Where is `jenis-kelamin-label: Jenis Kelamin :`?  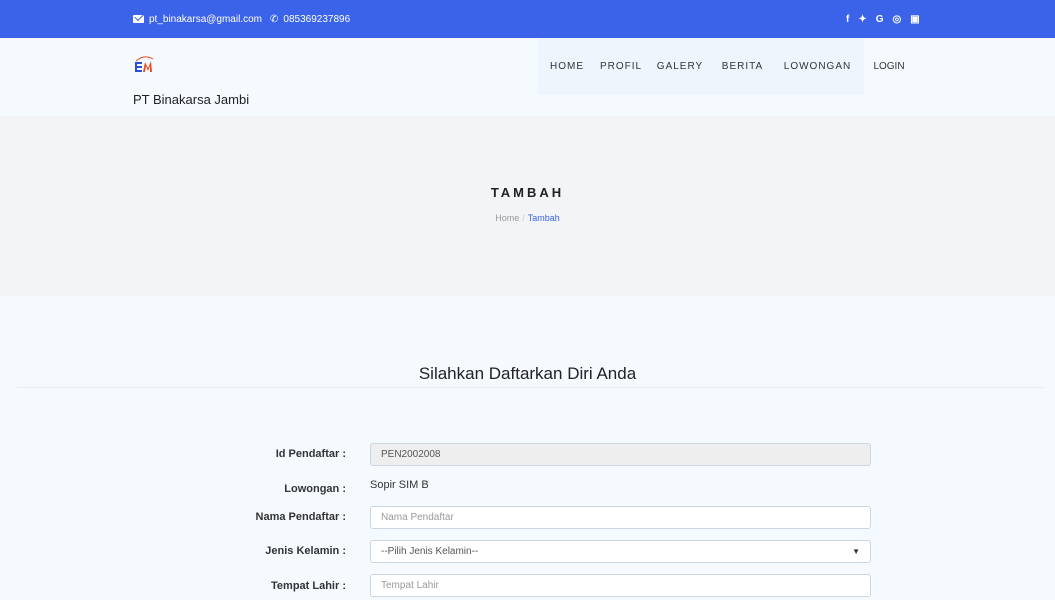
jenis-kelamin-label: Jenis Kelamin : is located at coordinates (305, 551).